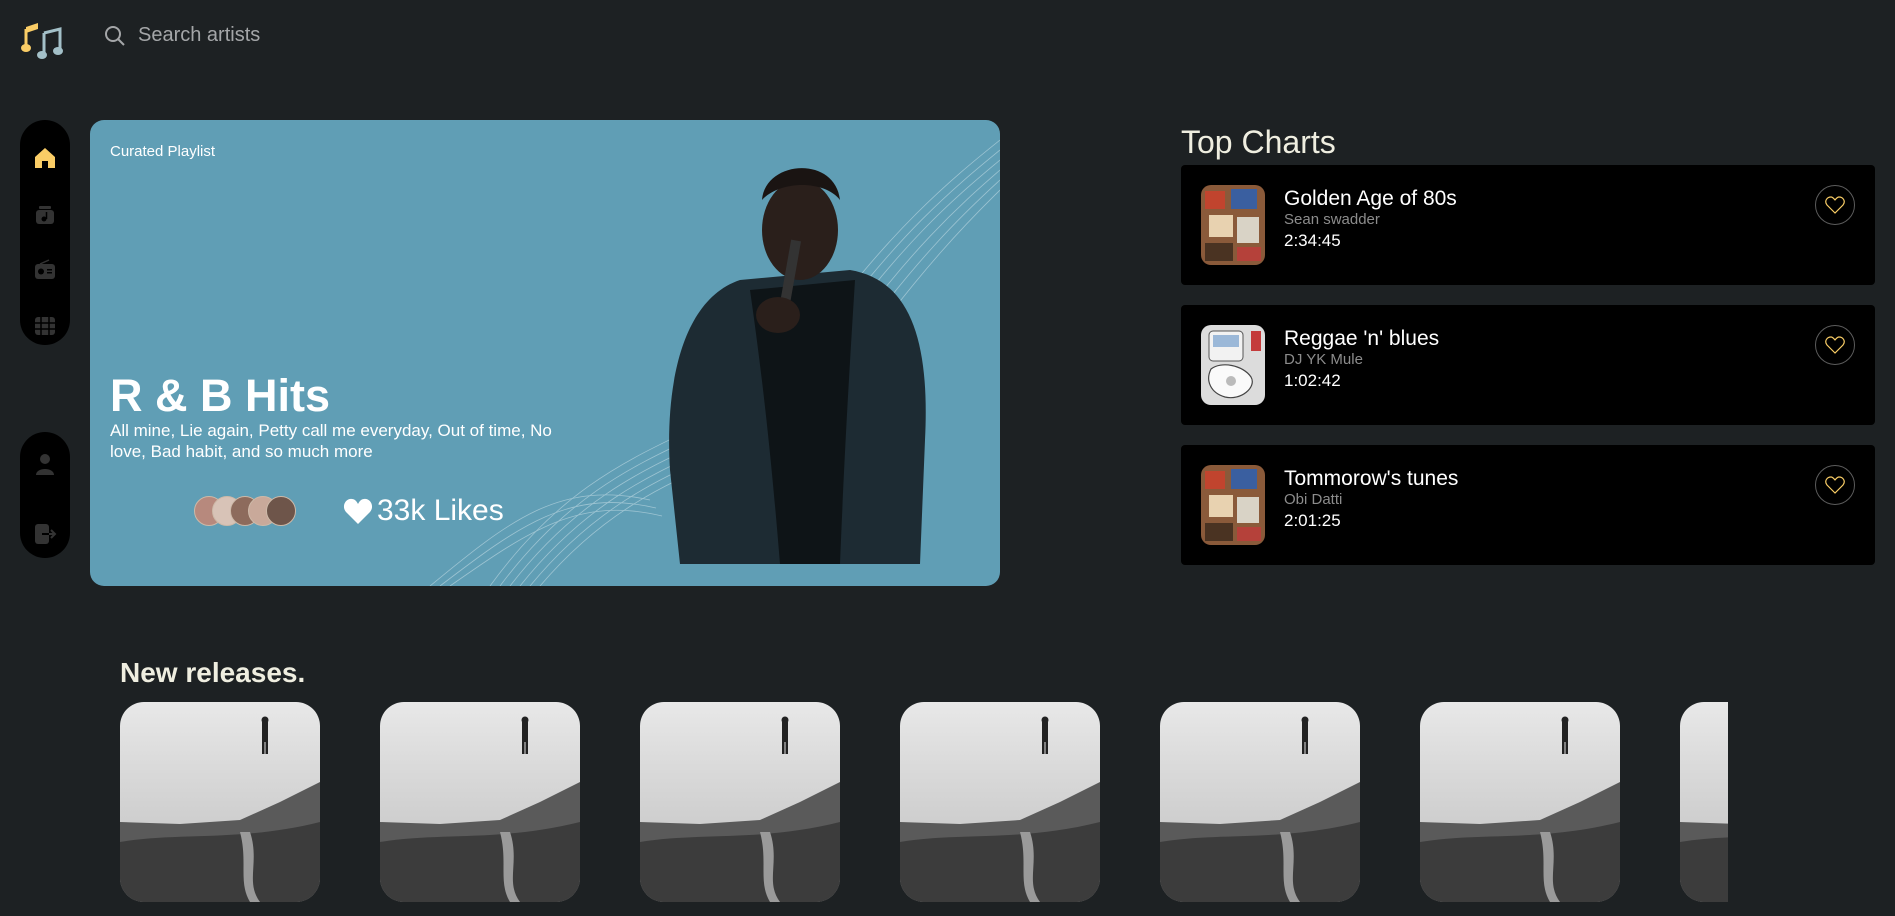  Describe the element at coordinates (1312, 380) in the screenshot. I see `chart-duration: 1:02:42` at that location.